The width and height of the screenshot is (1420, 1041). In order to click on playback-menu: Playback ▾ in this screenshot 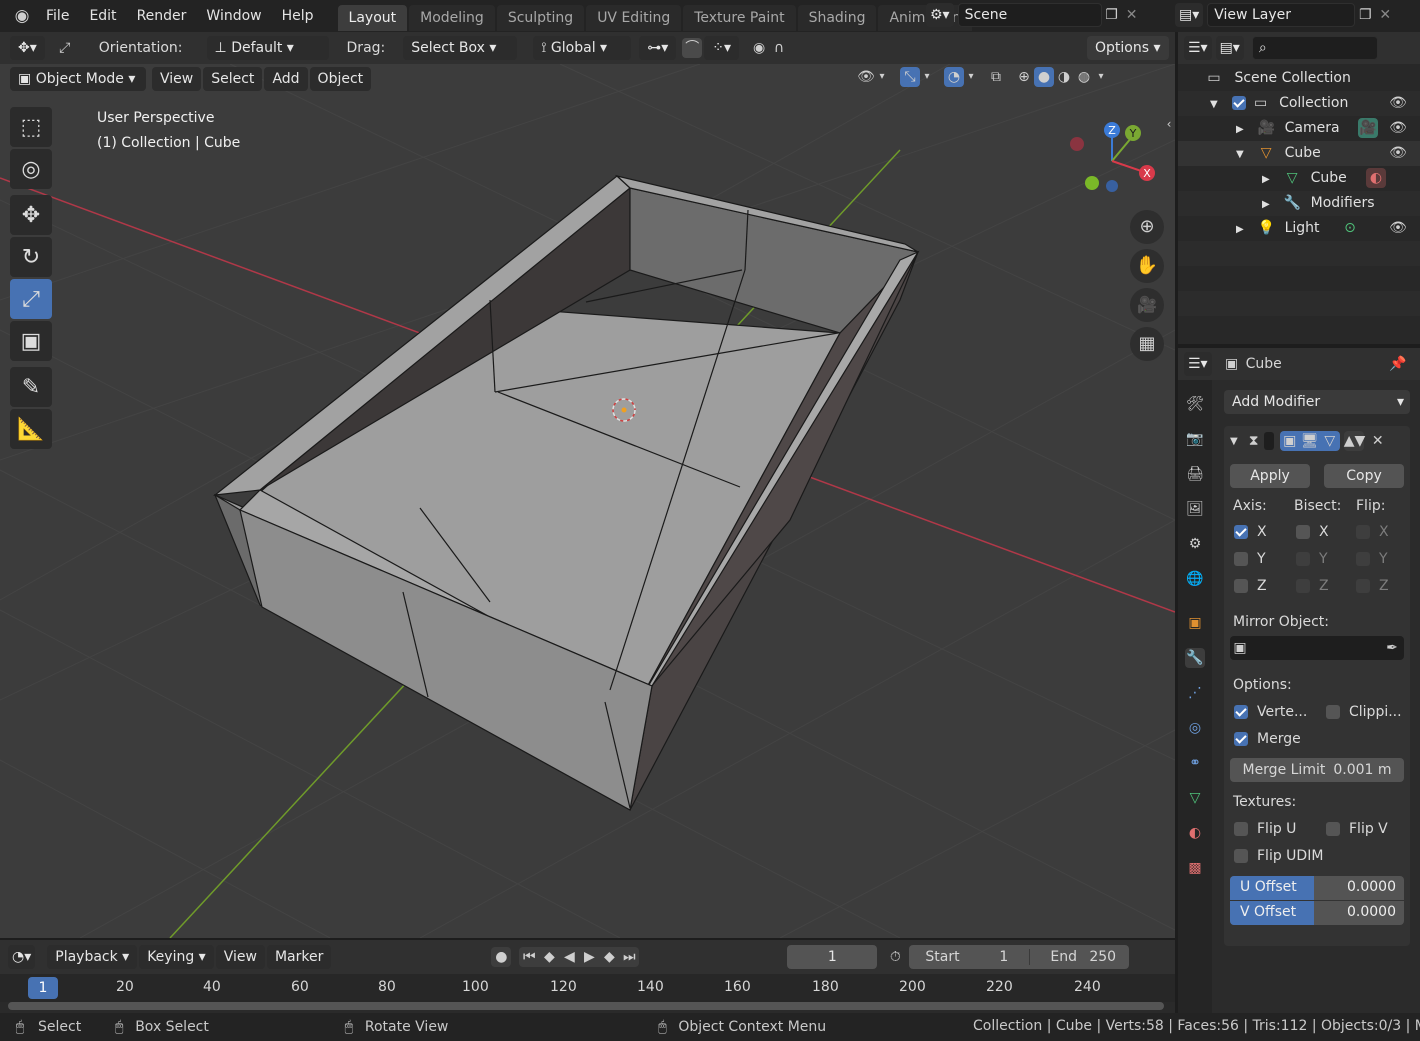, I will do `click(92, 957)`.